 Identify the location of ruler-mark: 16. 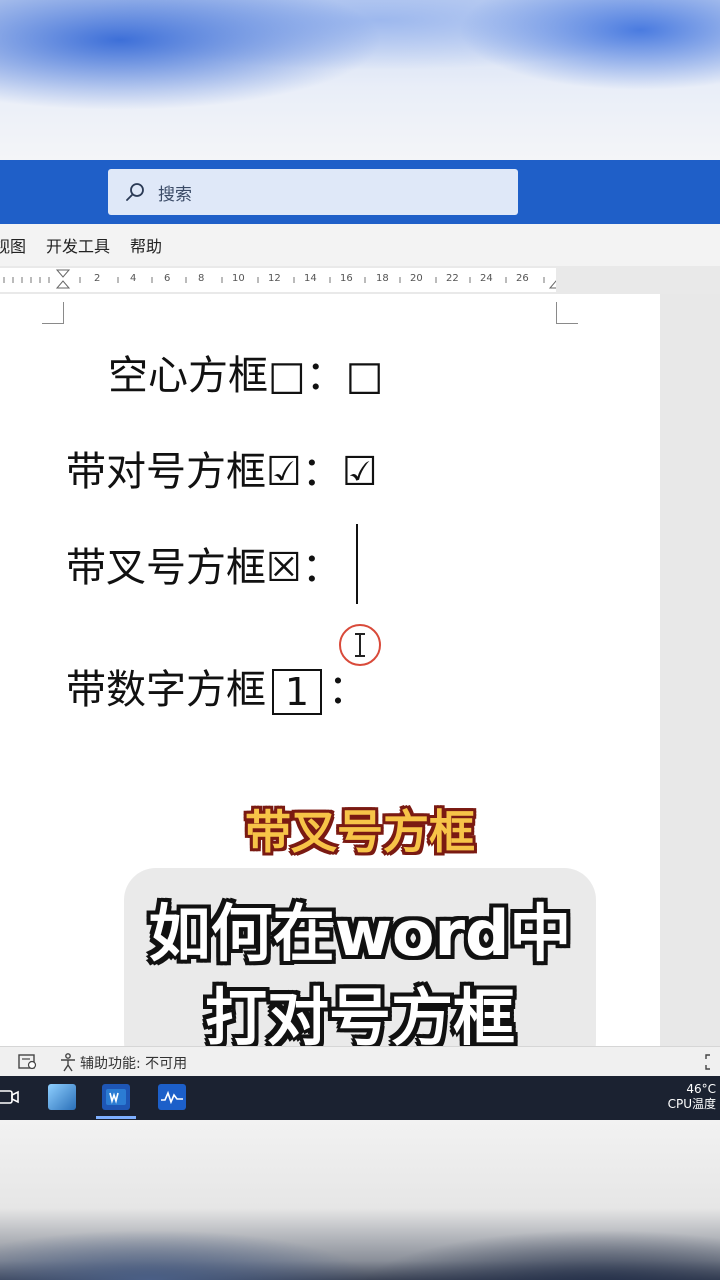
(346, 278).